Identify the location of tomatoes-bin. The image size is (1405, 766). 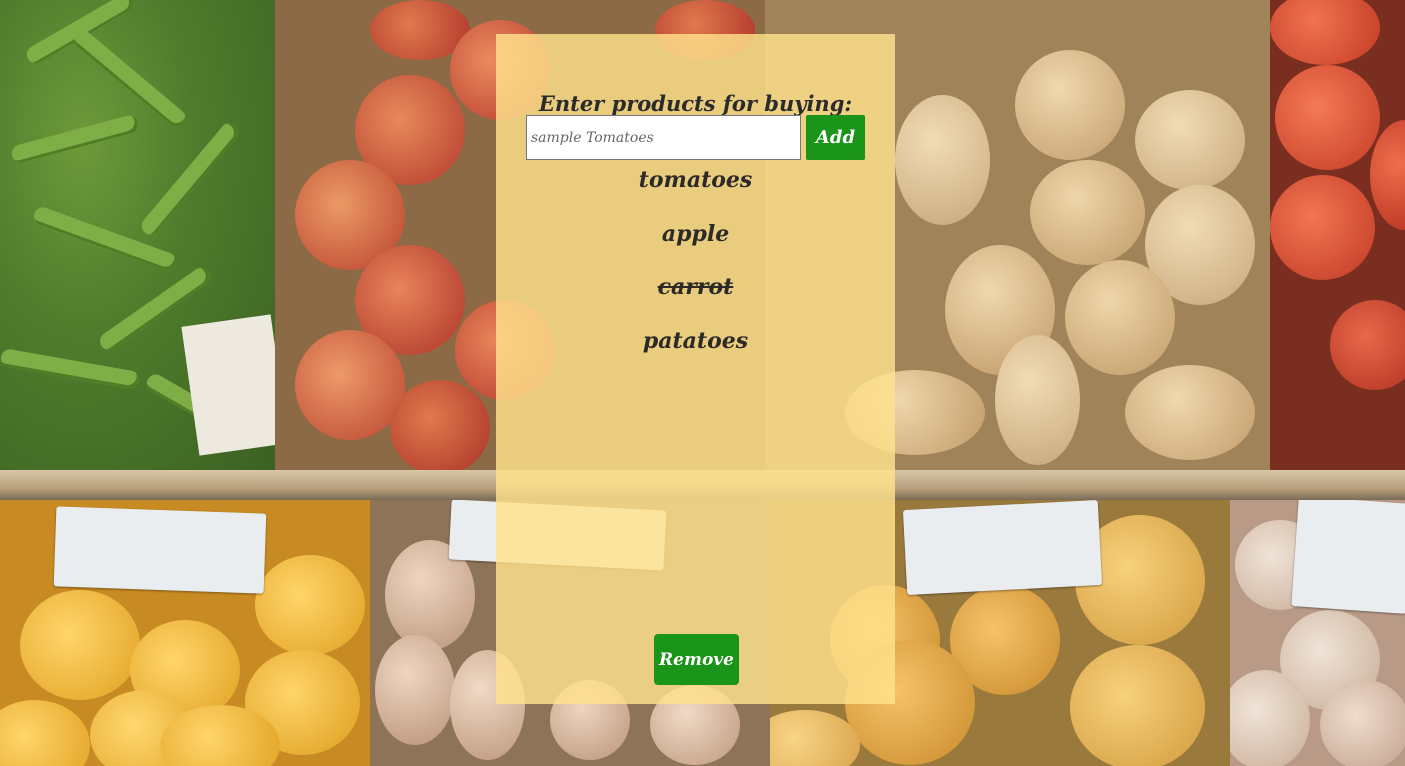
(1337, 235).